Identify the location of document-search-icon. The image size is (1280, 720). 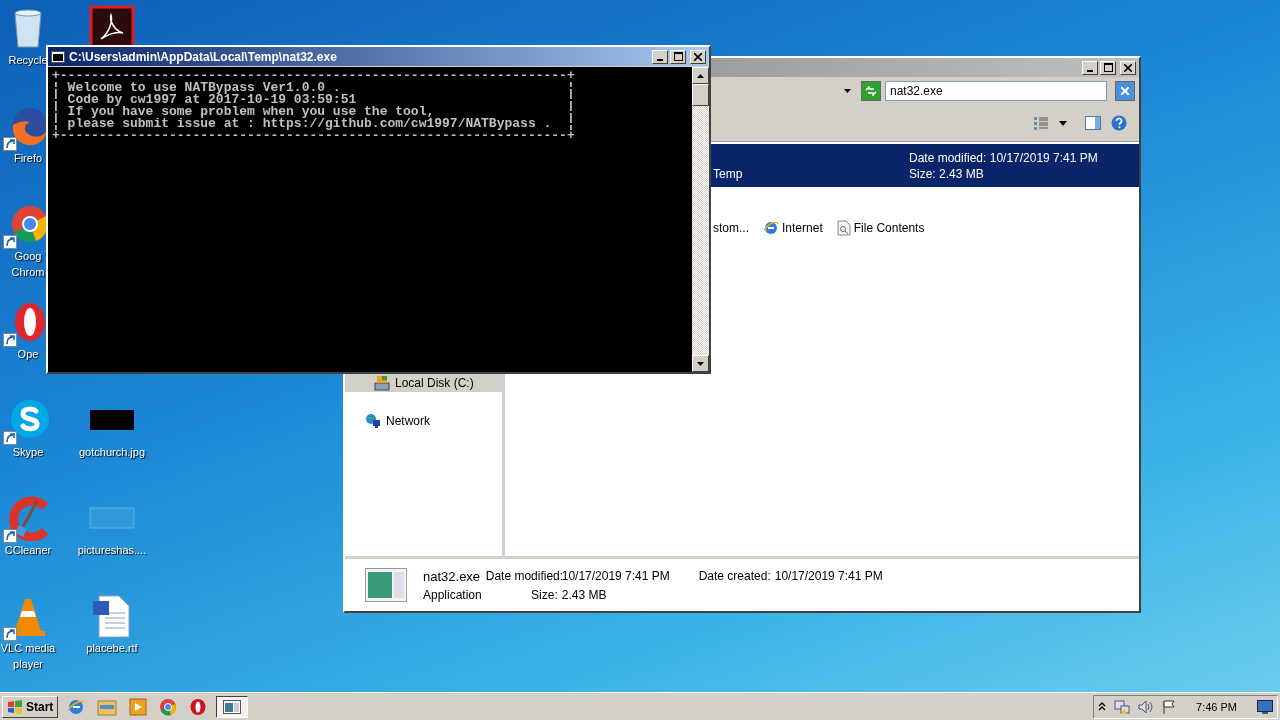
(843, 228).